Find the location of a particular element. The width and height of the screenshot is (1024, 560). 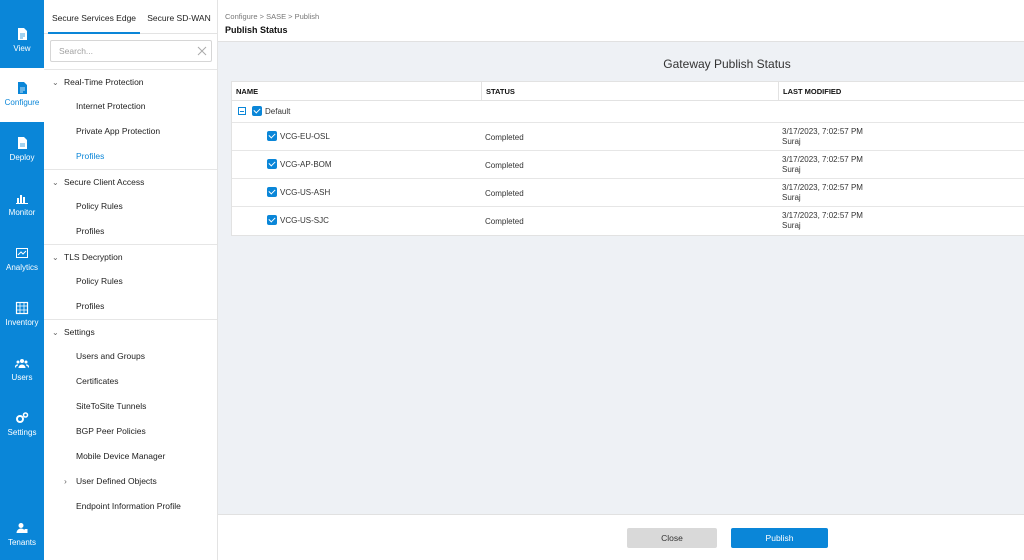

sidebar-group-label: Secure Client Access is located at coordinates (104, 182).